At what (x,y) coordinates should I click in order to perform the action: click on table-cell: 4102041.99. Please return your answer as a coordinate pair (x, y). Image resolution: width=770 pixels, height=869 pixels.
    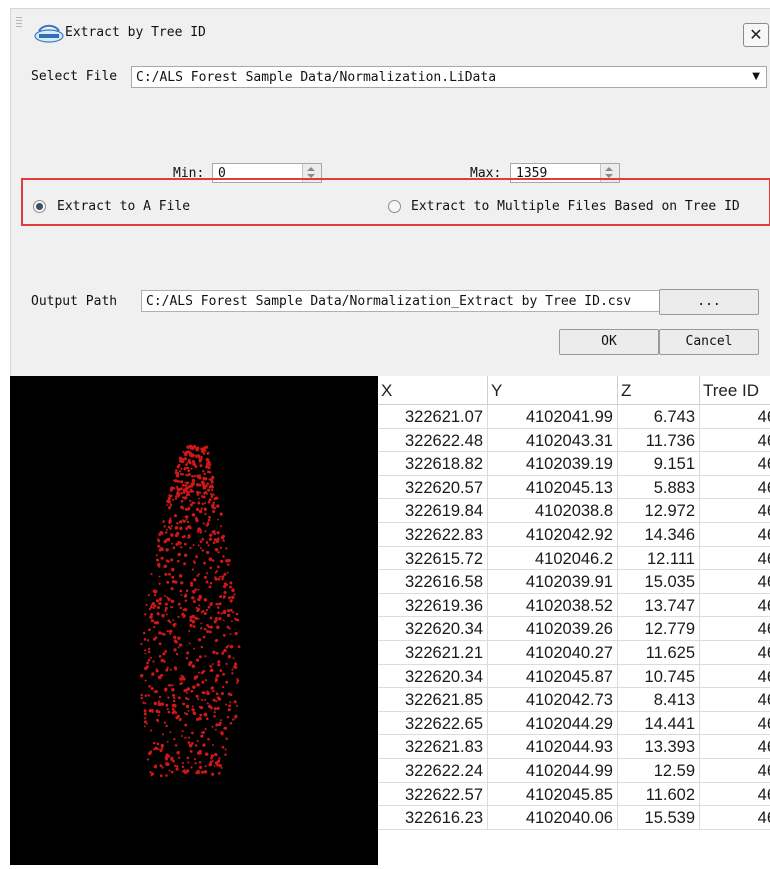
    Looking at the image, I should click on (553, 416).